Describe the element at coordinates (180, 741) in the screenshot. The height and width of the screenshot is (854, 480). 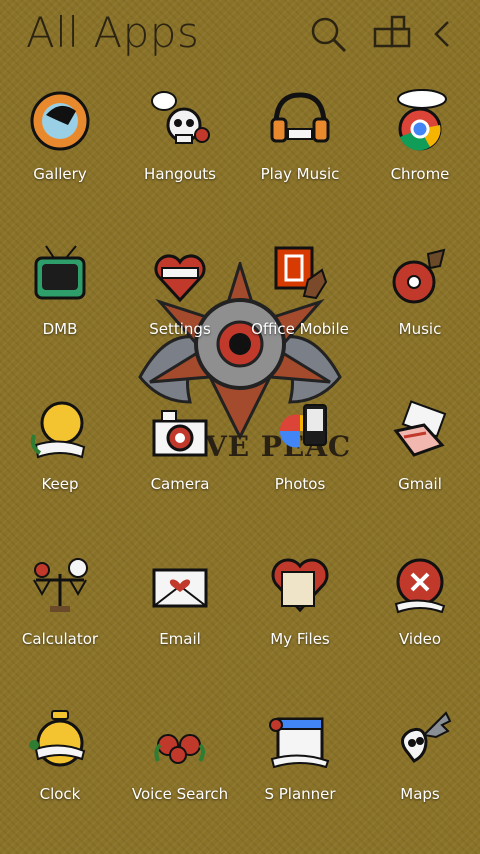
I see `voice-search-icon` at that location.